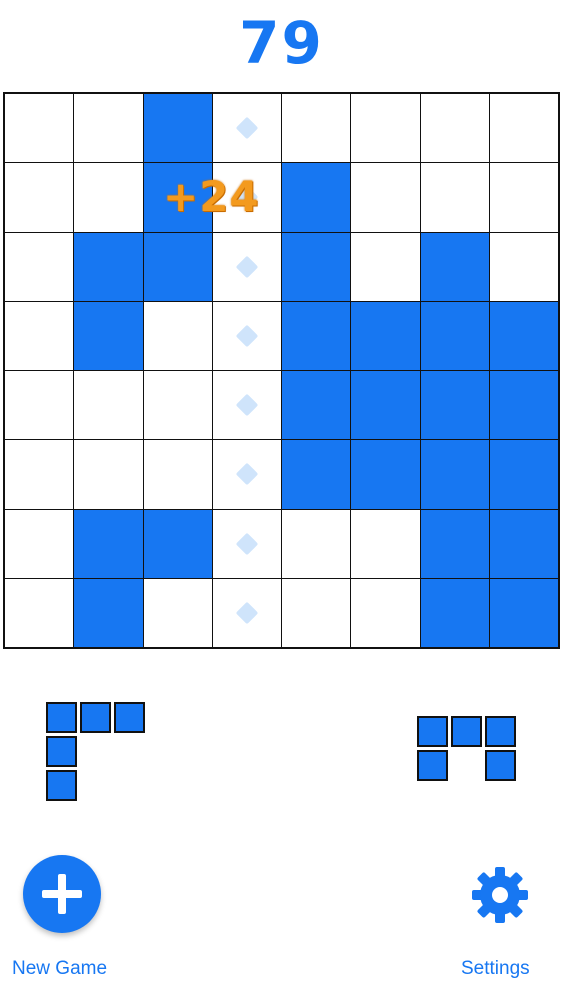 Image resolution: width=563 pixels, height=1000 pixels. I want to click on new-game-label: New Game, so click(59, 969).